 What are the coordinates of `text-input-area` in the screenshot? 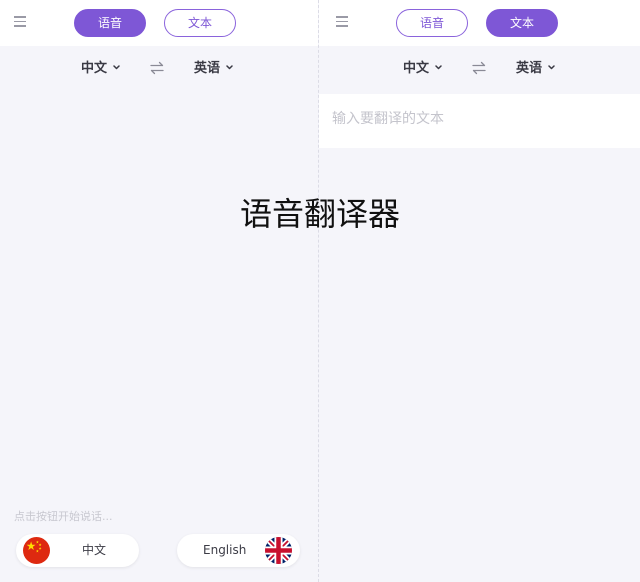 It's located at (479, 121).